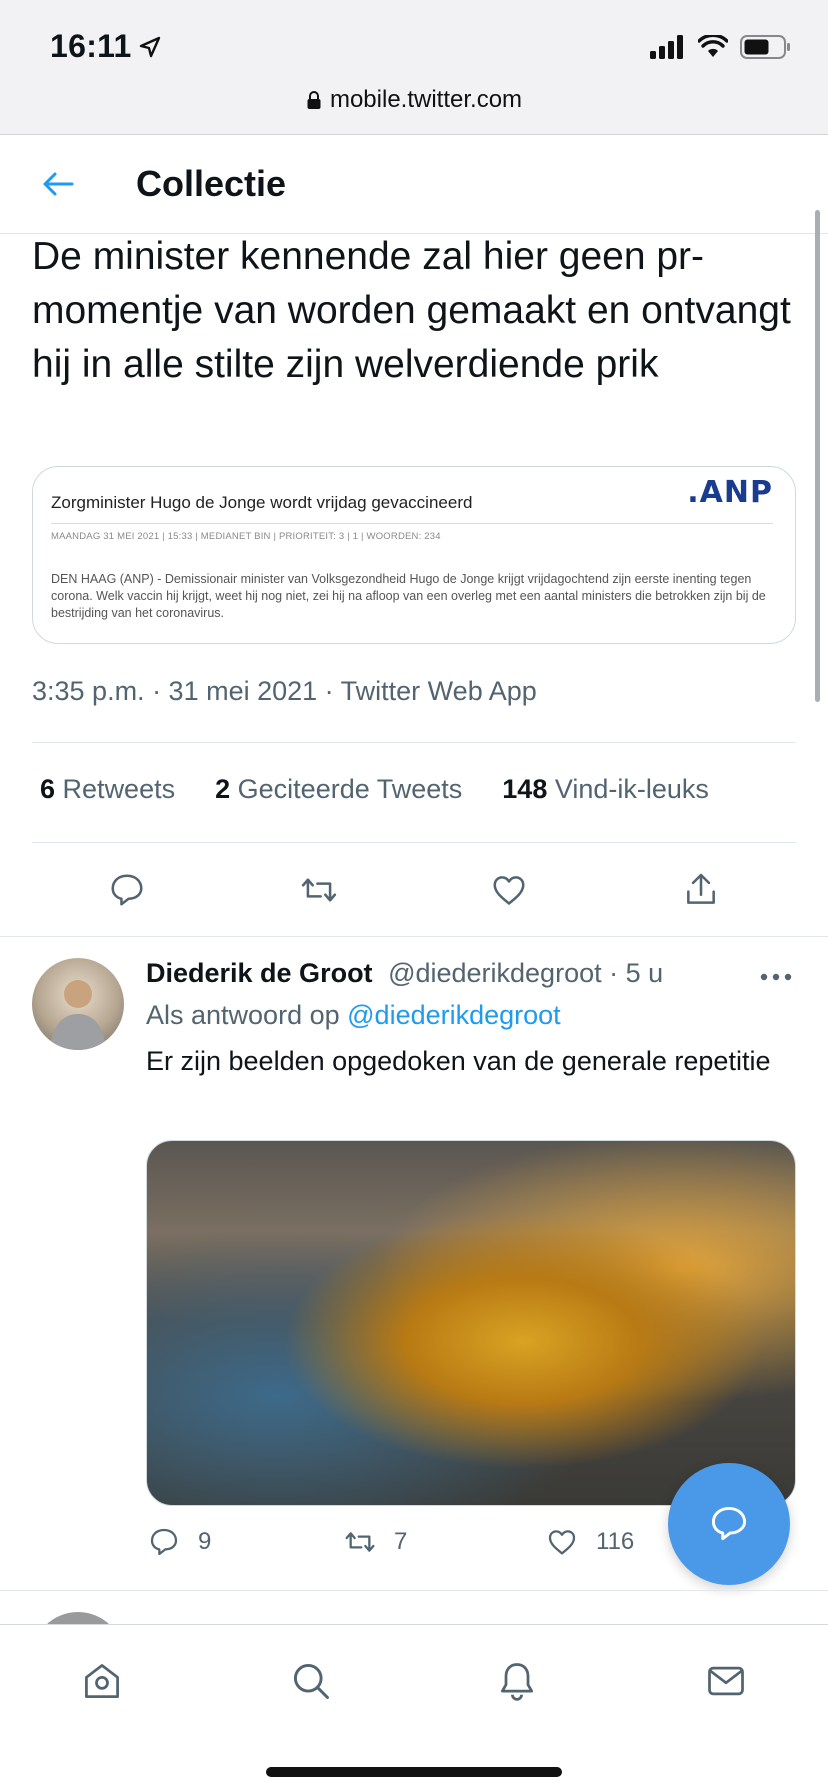 The width and height of the screenshot is (828, 1792). I want to click on avatar, so click(78, 1004).